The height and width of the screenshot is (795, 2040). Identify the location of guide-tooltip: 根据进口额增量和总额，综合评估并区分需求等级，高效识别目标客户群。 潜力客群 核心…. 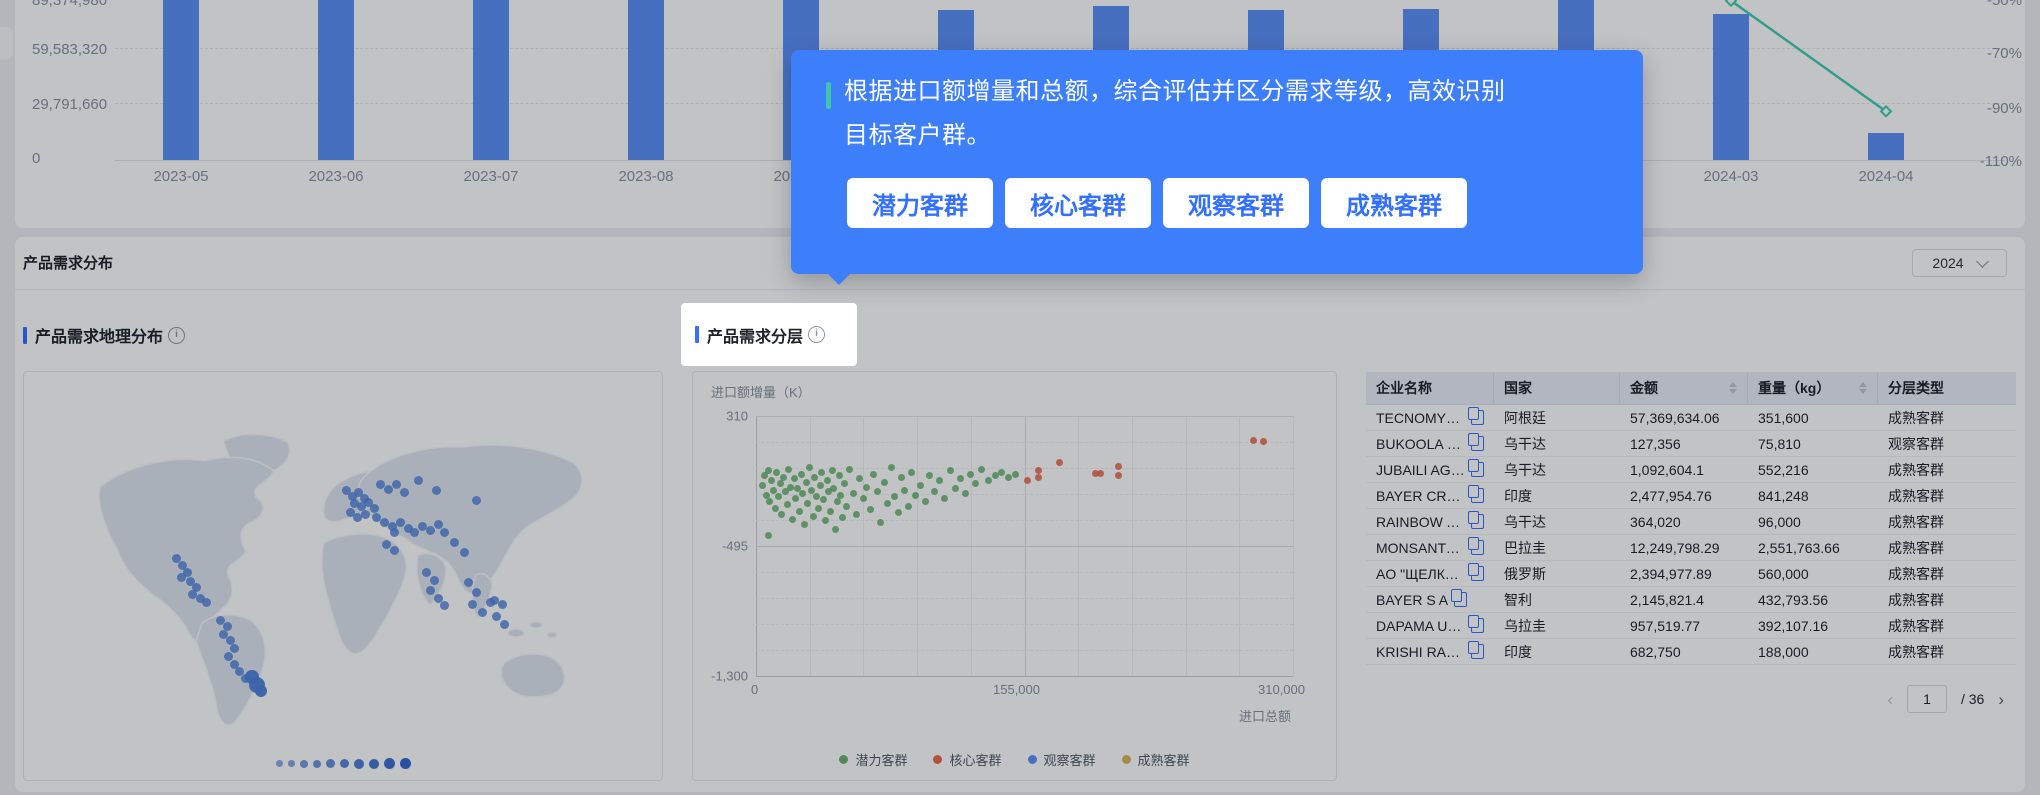
(1217, 167).